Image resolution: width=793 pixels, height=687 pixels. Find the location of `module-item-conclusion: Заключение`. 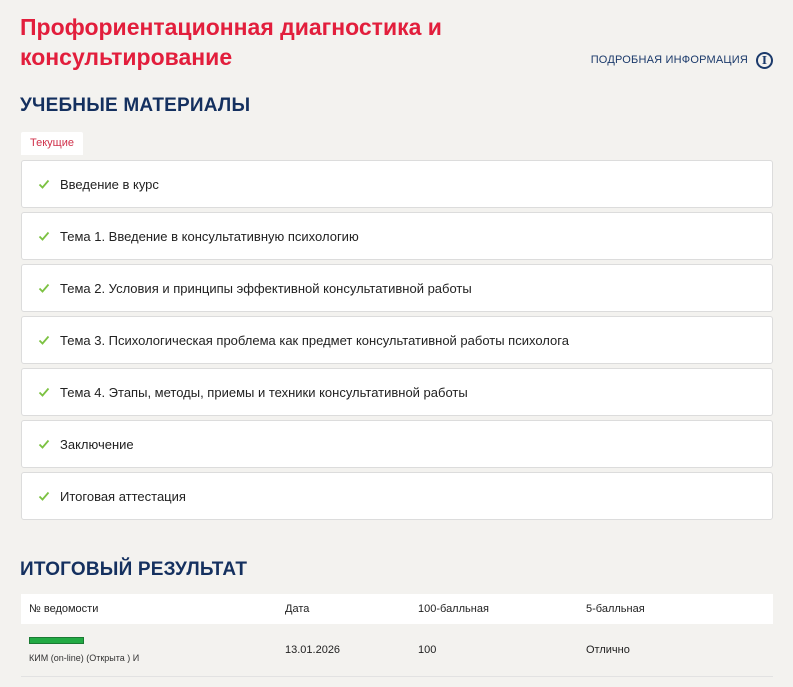

module-item-conclusion: Заключение is located at coordinates (397, 444).